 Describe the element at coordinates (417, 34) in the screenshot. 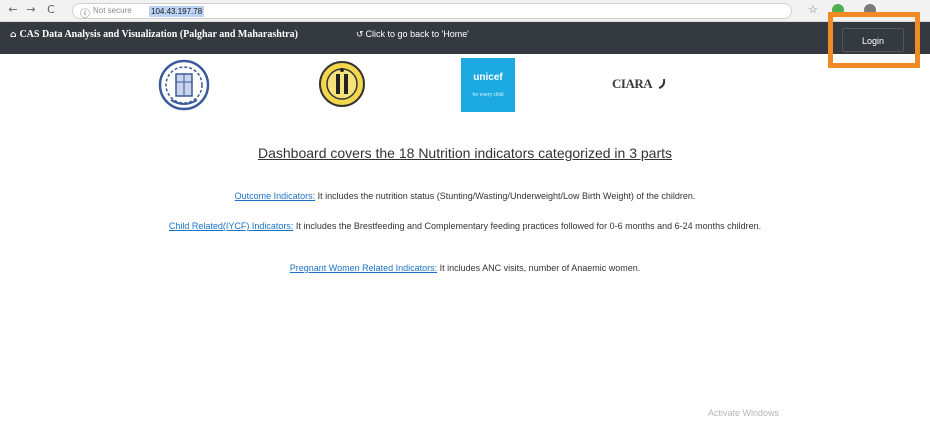

I see `home-link-label: Click to go back to 'Home'` at that location.